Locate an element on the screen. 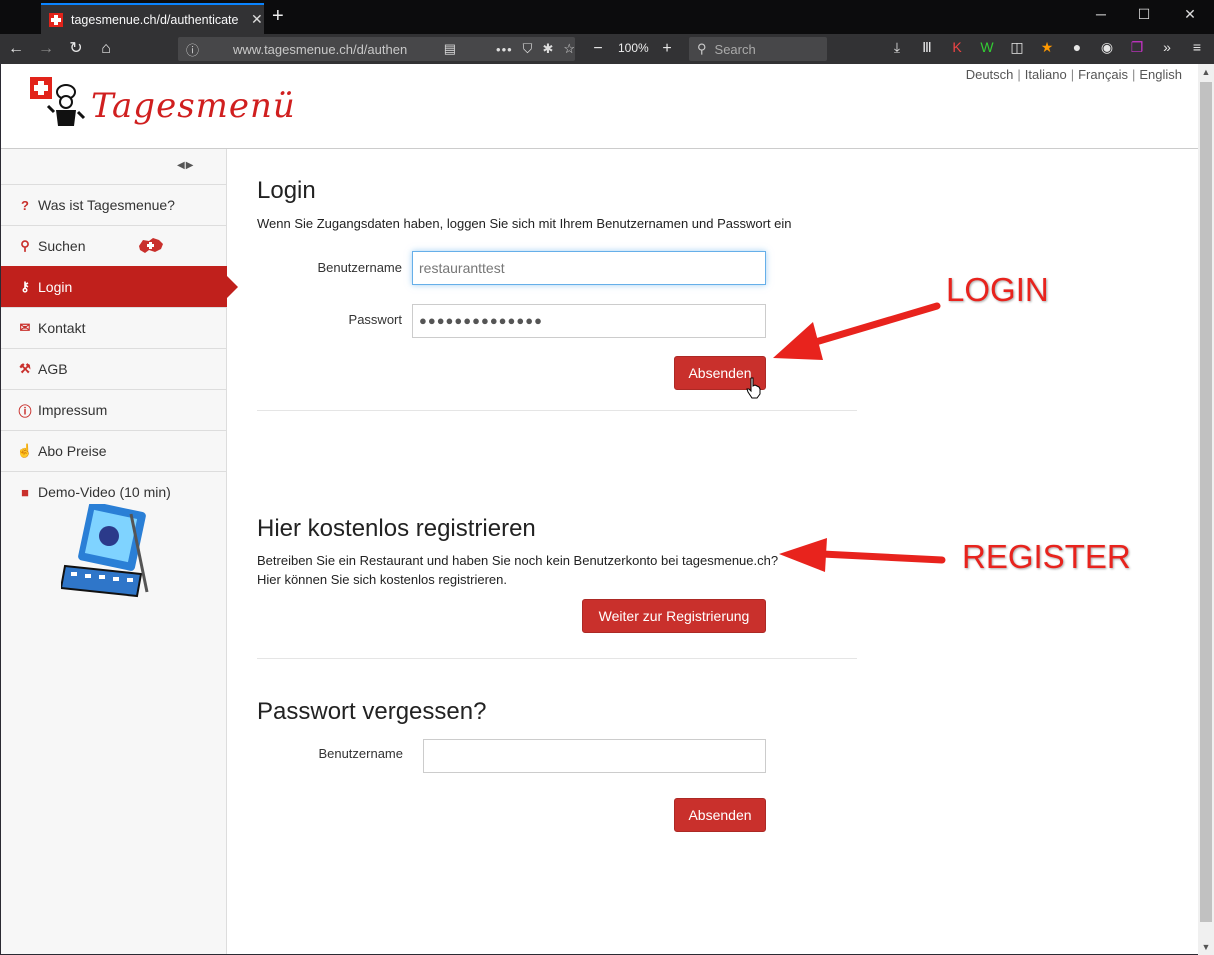 The height and width of the screenshot is (955, 1214). sidebar-item-was-ist-tagesmenue: ? Was ist Tagesmenue? is located at coordinates (114, 204).